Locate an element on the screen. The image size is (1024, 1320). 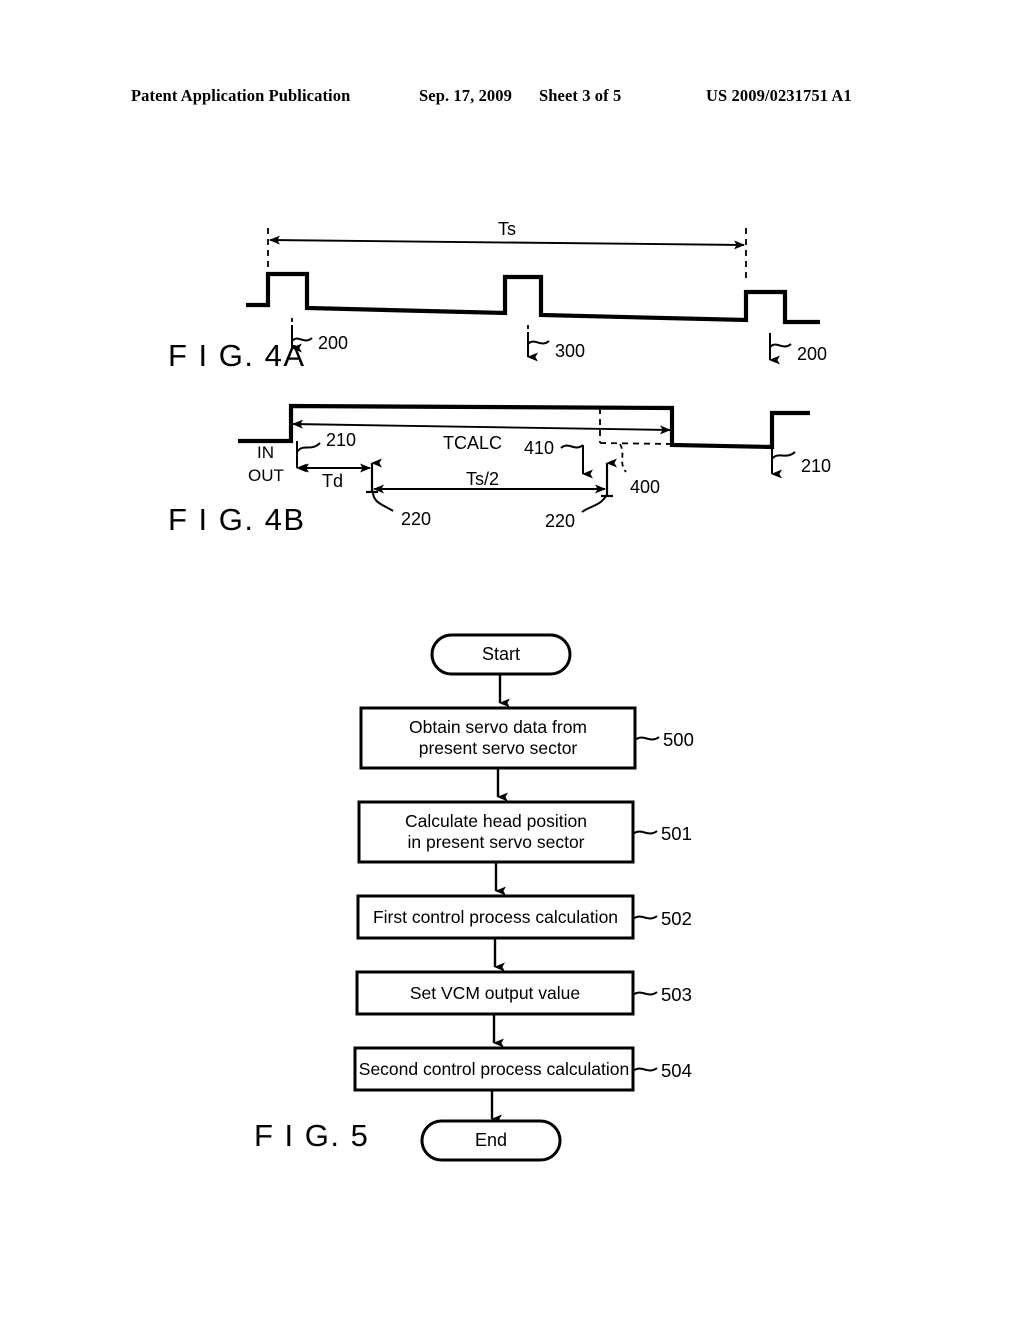
fig4a-callout-200-right-curl is located at coordinates (780, 345).